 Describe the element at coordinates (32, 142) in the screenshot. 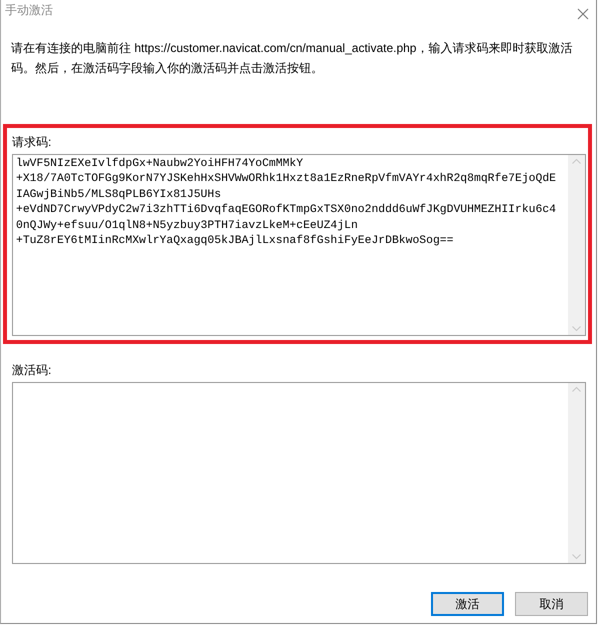

I see `field-label: 请求码:` at that location.